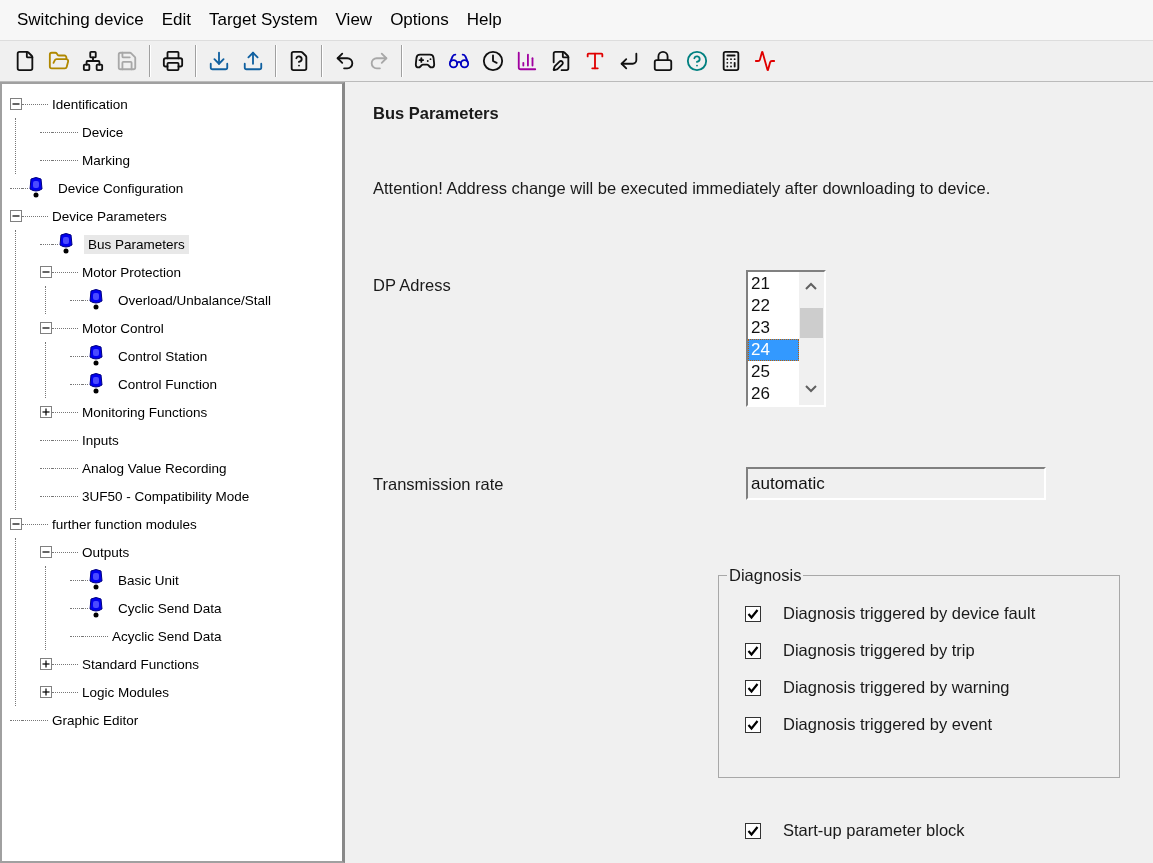  Describe the element at coordinates (127, 61) in the screenshot. I see `save-icon` at that location.